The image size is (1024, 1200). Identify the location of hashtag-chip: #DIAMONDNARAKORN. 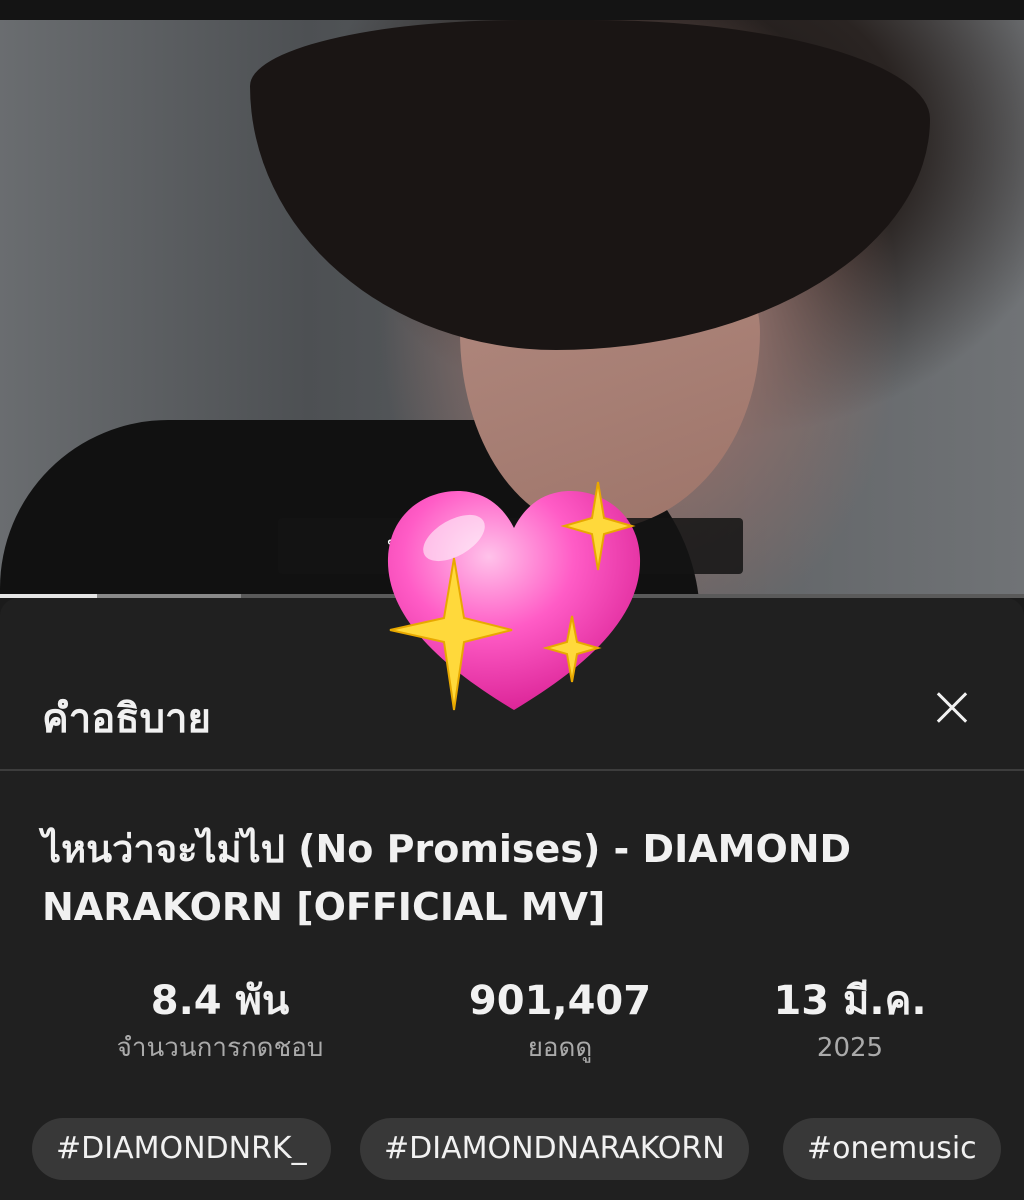
(554, 1149).